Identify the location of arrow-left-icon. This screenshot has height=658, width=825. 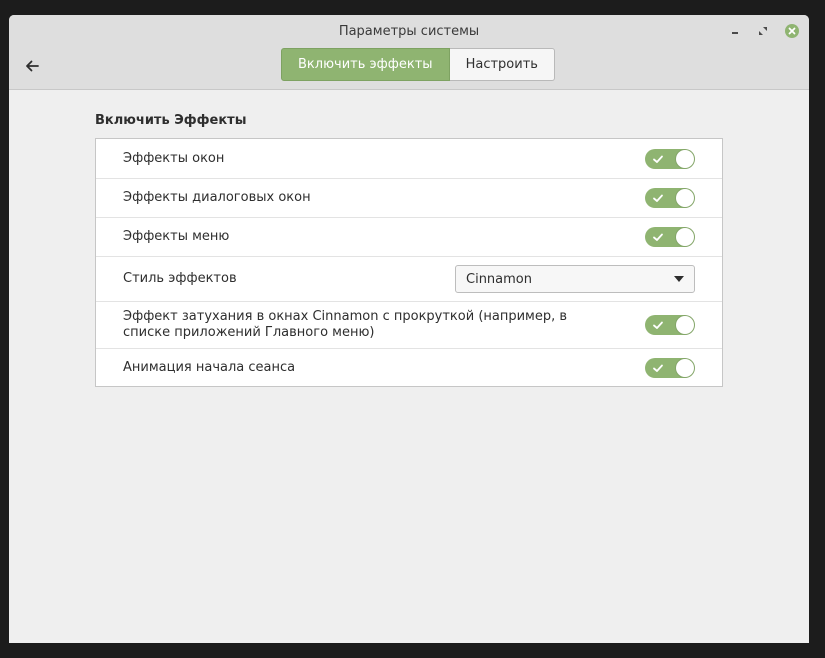
(32, 66).